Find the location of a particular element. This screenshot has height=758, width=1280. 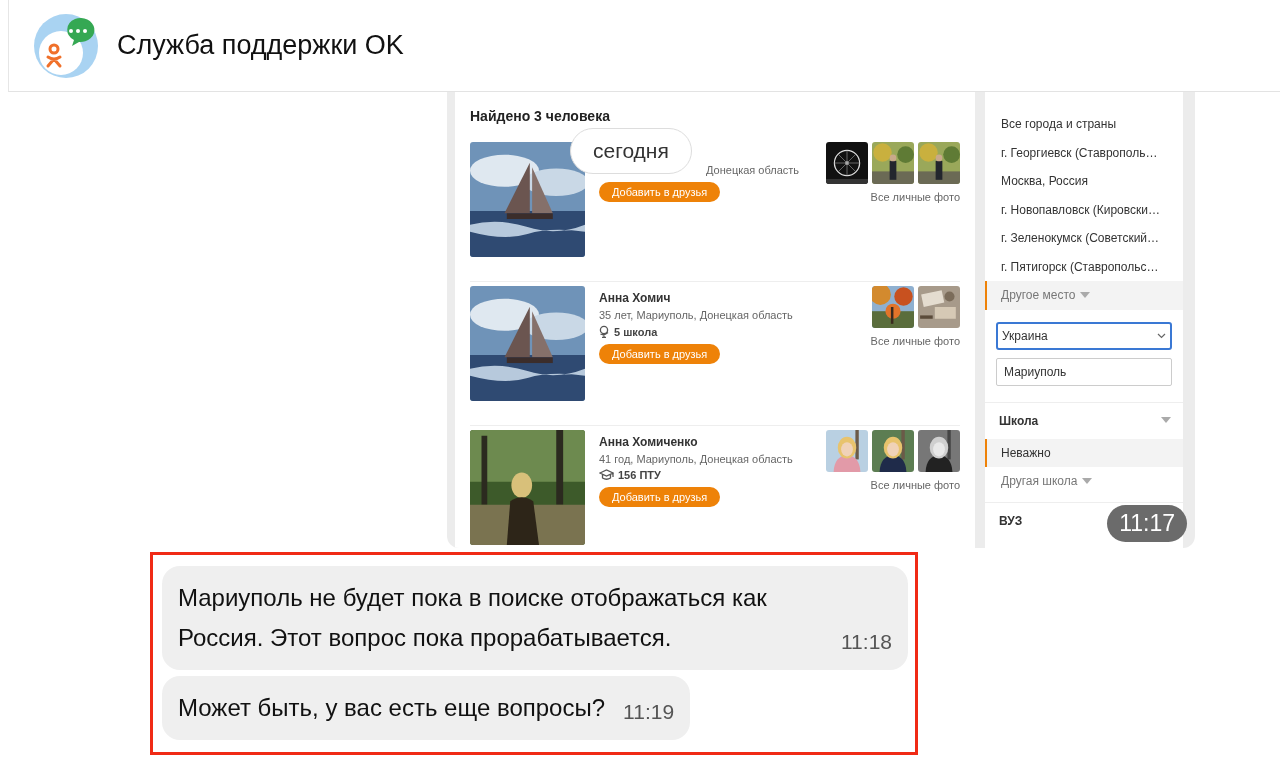

filter-option: Неважно is located at coordinates (1084, 452).